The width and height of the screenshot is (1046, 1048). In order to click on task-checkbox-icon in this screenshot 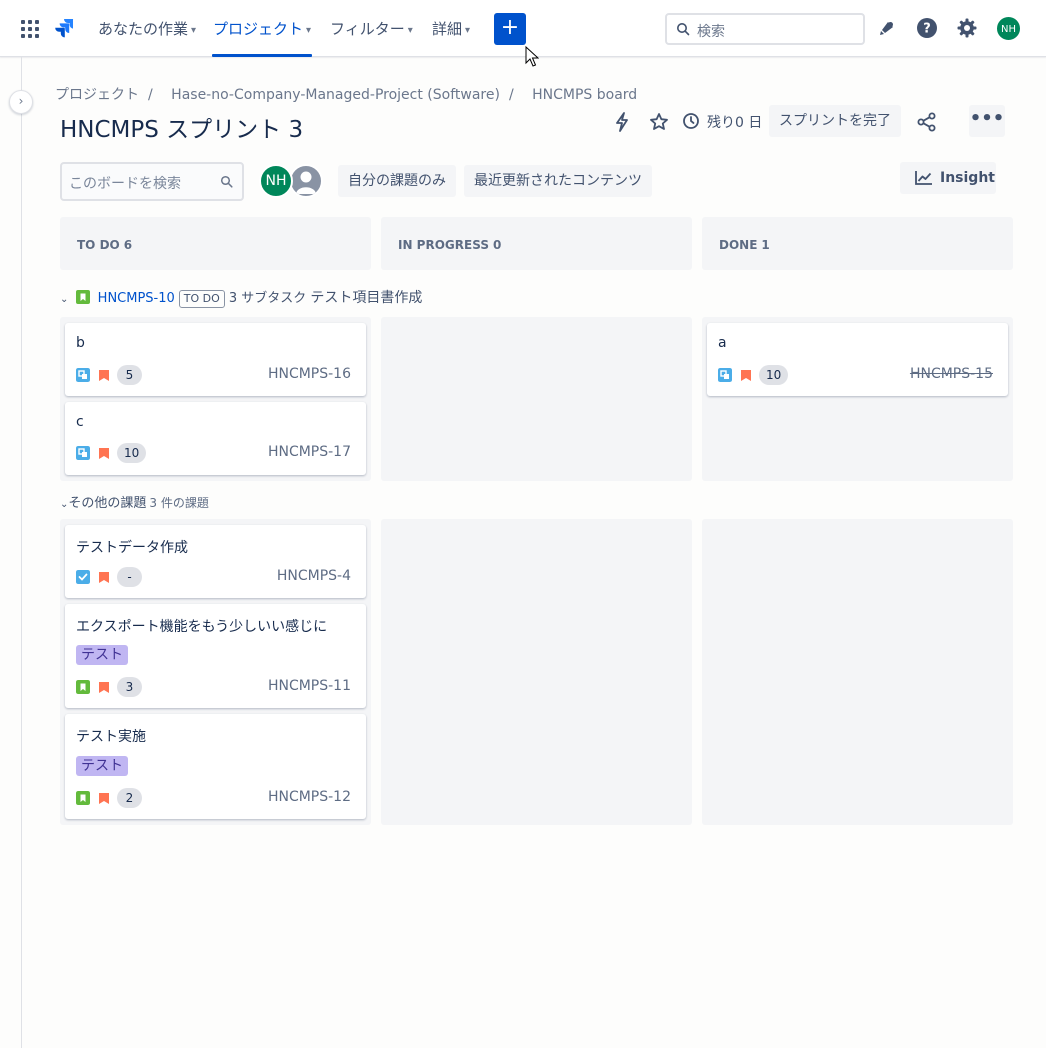, I will do `click(83, 577)`.